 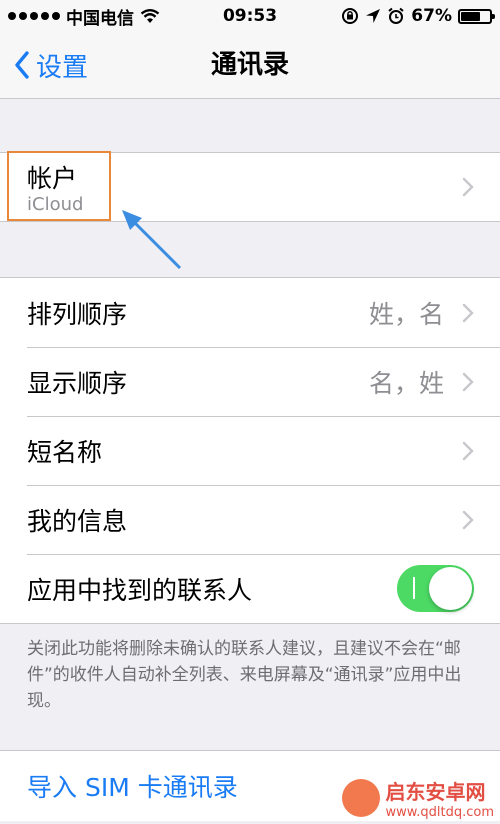 I want to click on wifi-icon, so click(x=150, y=16).